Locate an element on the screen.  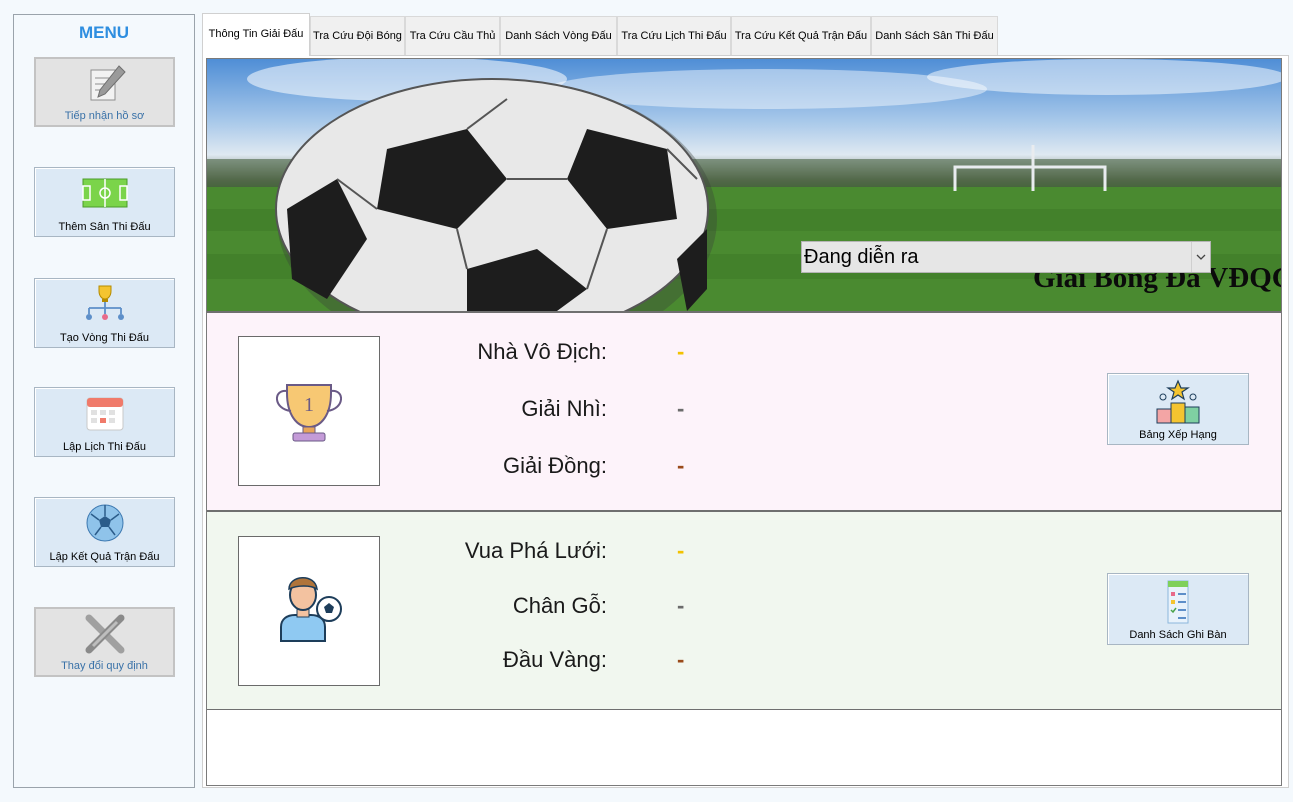
tab-schedule-lookup: Tra Cứu Lịch Thi Đấu is located at coordinates (674, 35).